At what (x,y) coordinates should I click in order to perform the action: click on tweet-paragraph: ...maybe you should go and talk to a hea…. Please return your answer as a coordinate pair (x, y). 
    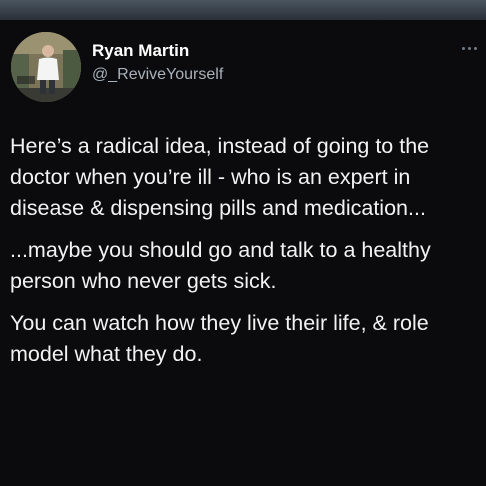
    Looking at the image, I should click on (220, 265).